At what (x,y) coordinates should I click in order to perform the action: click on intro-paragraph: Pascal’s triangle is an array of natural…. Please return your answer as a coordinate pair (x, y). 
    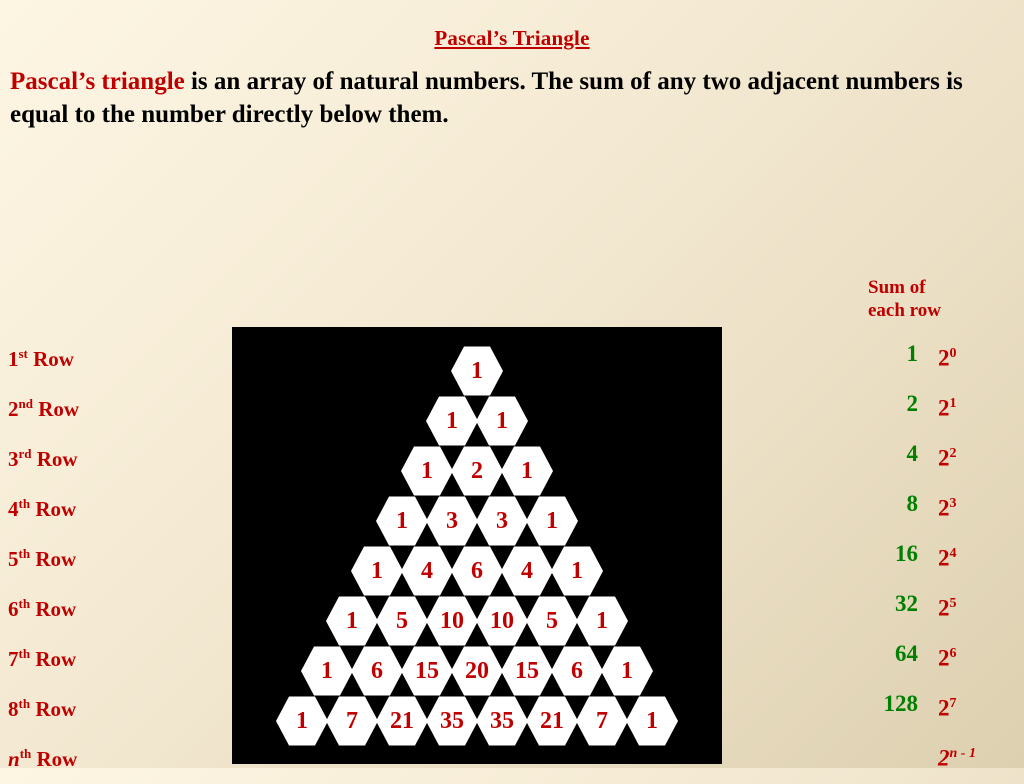
    Looking at the image, I should click on (508, 98).